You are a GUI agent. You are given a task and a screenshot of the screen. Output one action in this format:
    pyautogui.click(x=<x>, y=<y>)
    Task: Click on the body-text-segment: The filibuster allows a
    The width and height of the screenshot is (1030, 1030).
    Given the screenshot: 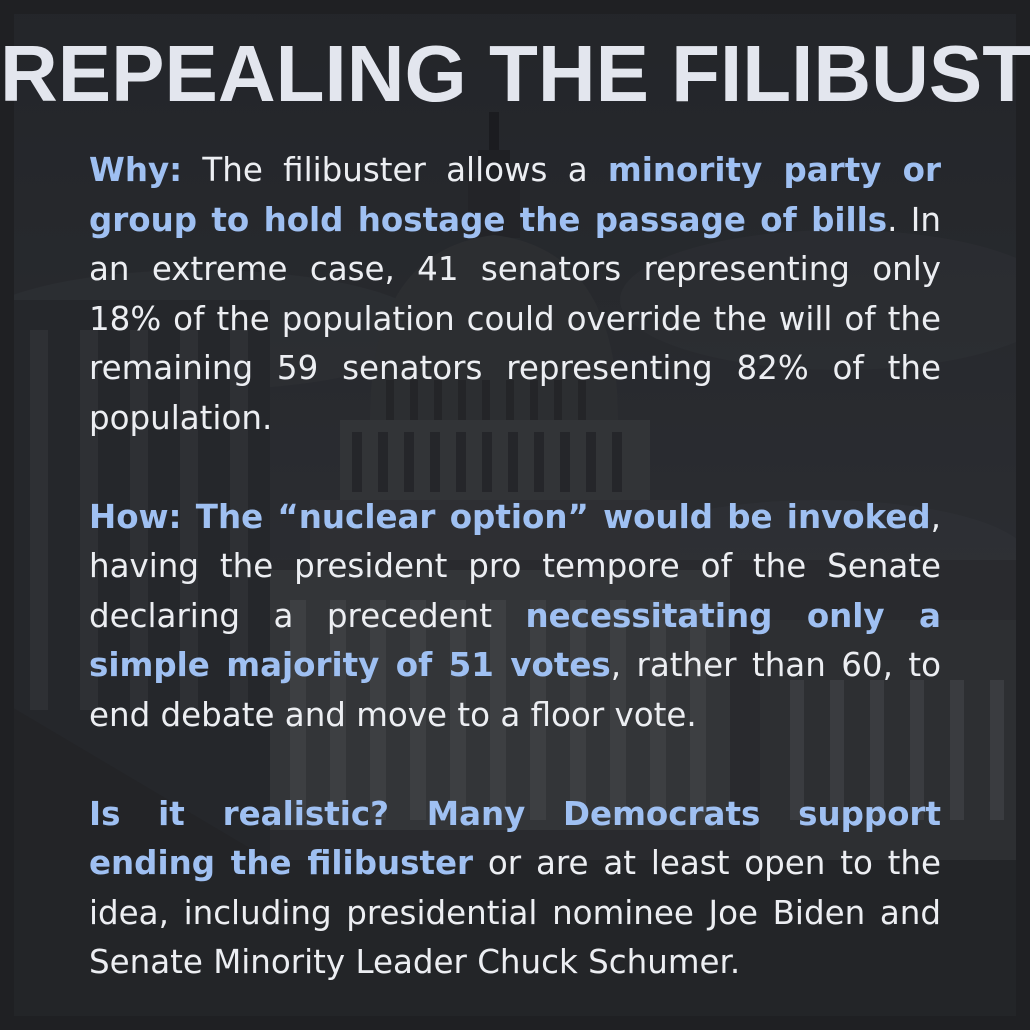 What is the action you would take?
    pyautogui.click(x=395, y=170)
    